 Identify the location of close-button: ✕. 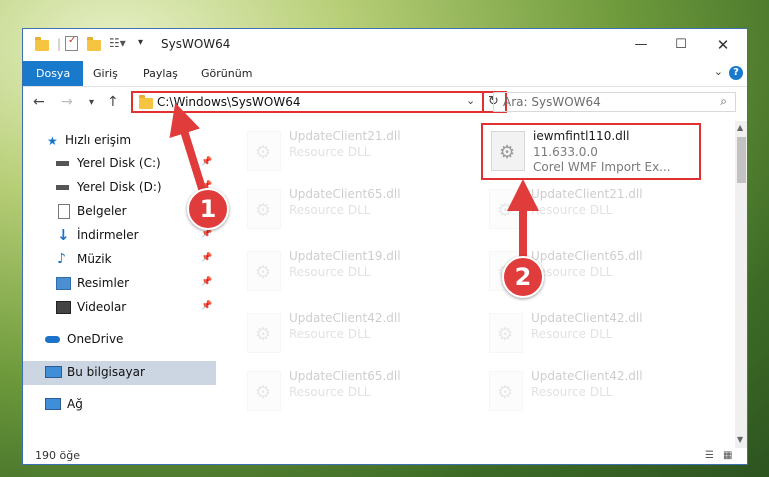
(723, 45).